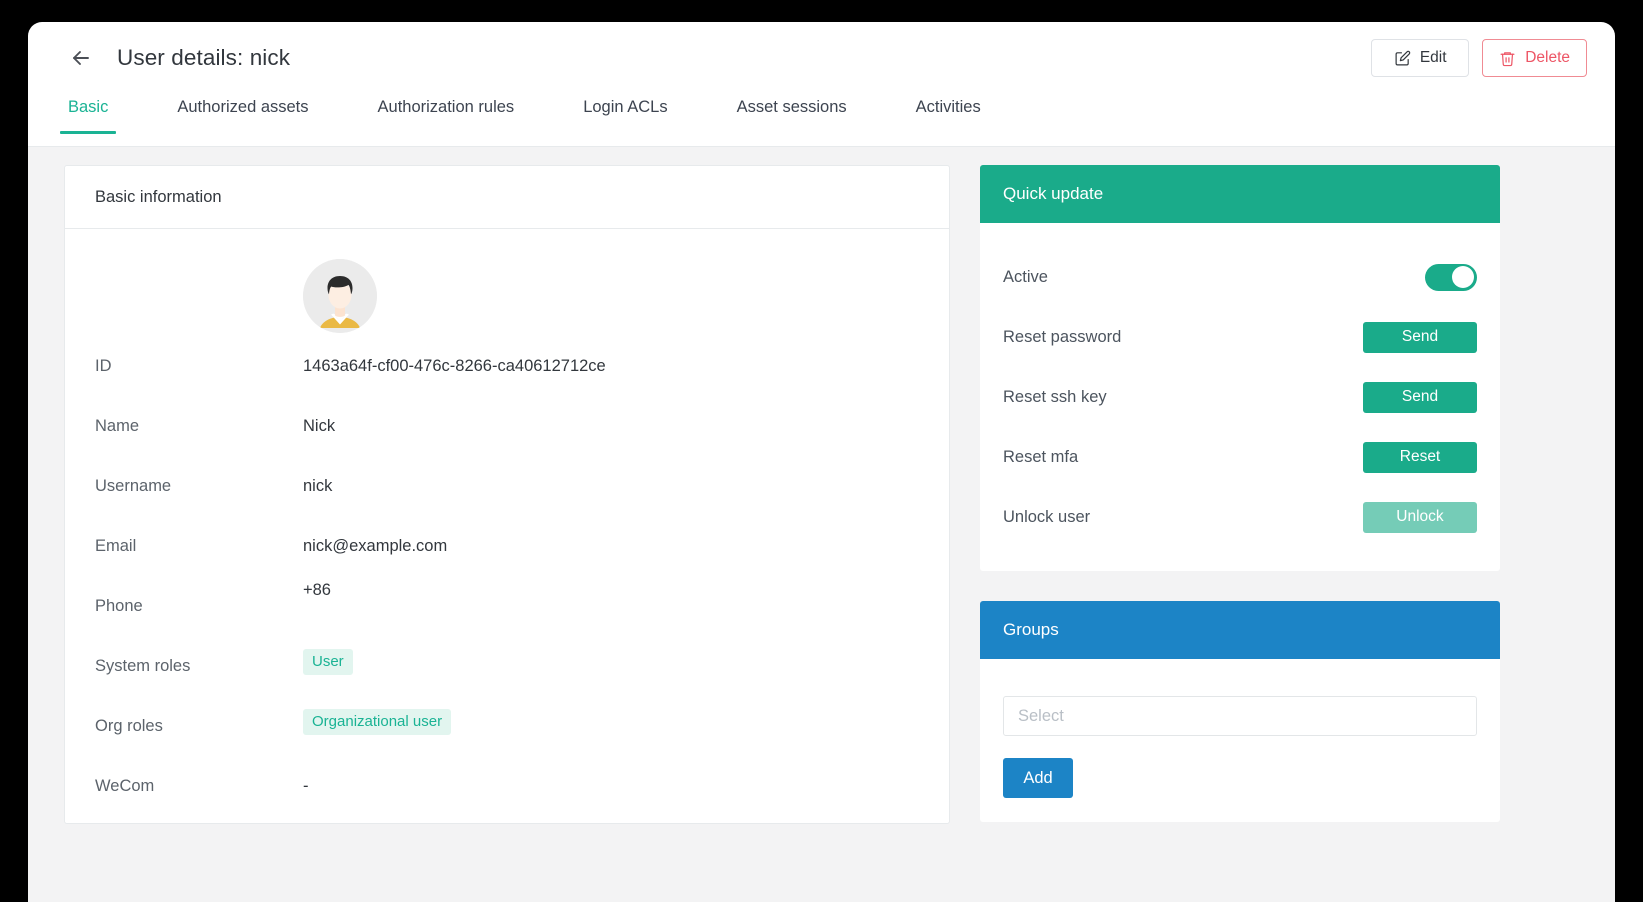  What do you see at coordinates (1240, 337) in the screenshot?
I see `quick-update-row-reset-password: Reset password Send` at bounding box center [1240, 337].